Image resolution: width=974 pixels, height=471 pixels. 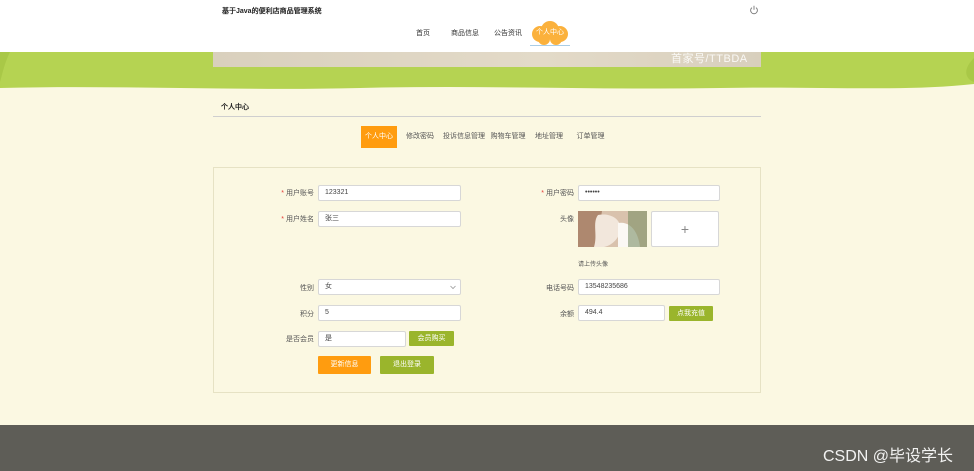 What do you see at coordinates (691, 313) in the screenshot?
I see `recharge-button: 点我充值` at bounding box center [691, 313].